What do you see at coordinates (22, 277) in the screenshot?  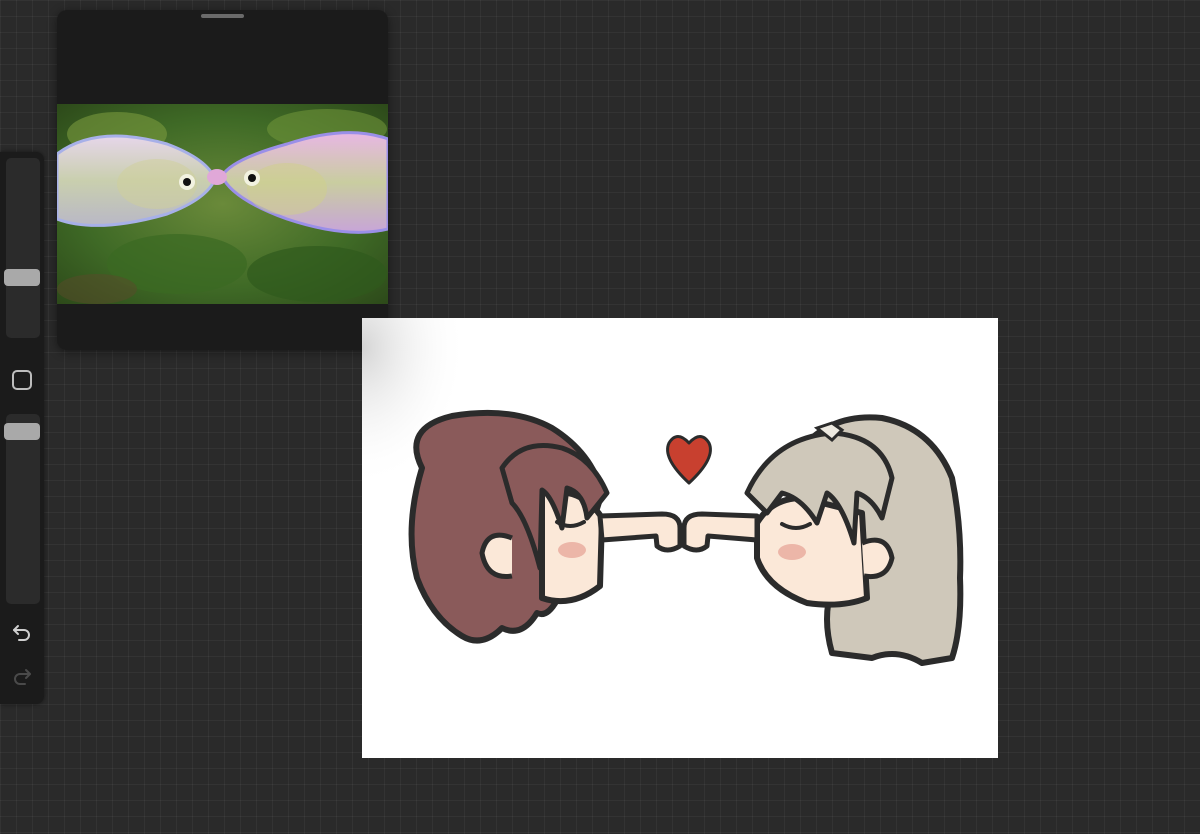 I see `brush-size-thumb` at bounding box center [22, 277].